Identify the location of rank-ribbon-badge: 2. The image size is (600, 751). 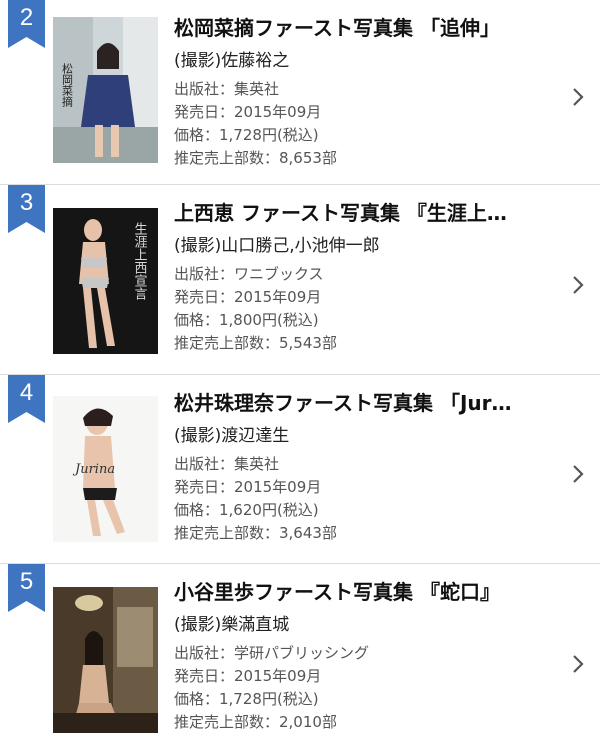
(26, 24).